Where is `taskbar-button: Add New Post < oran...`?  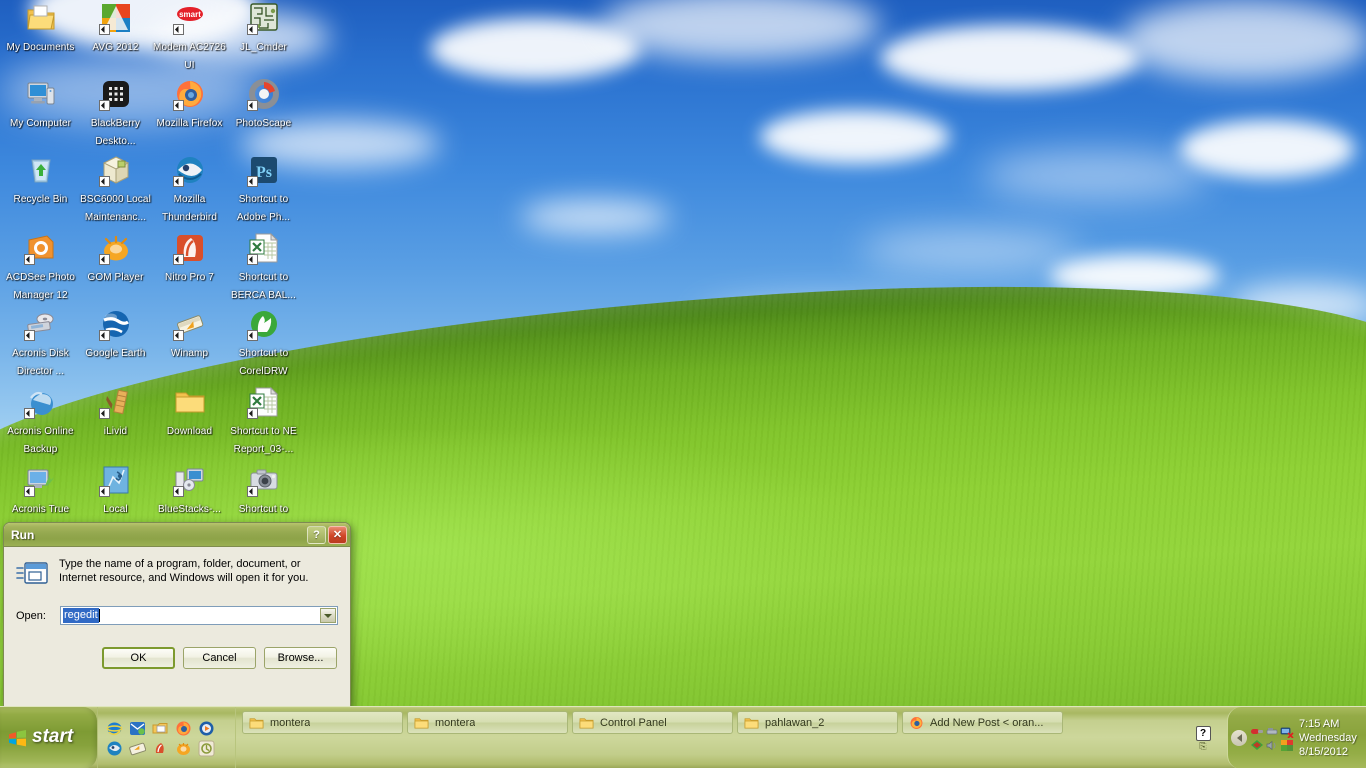 taskbar-button: Add New Post < oran... is located at coordinates (982, 722).